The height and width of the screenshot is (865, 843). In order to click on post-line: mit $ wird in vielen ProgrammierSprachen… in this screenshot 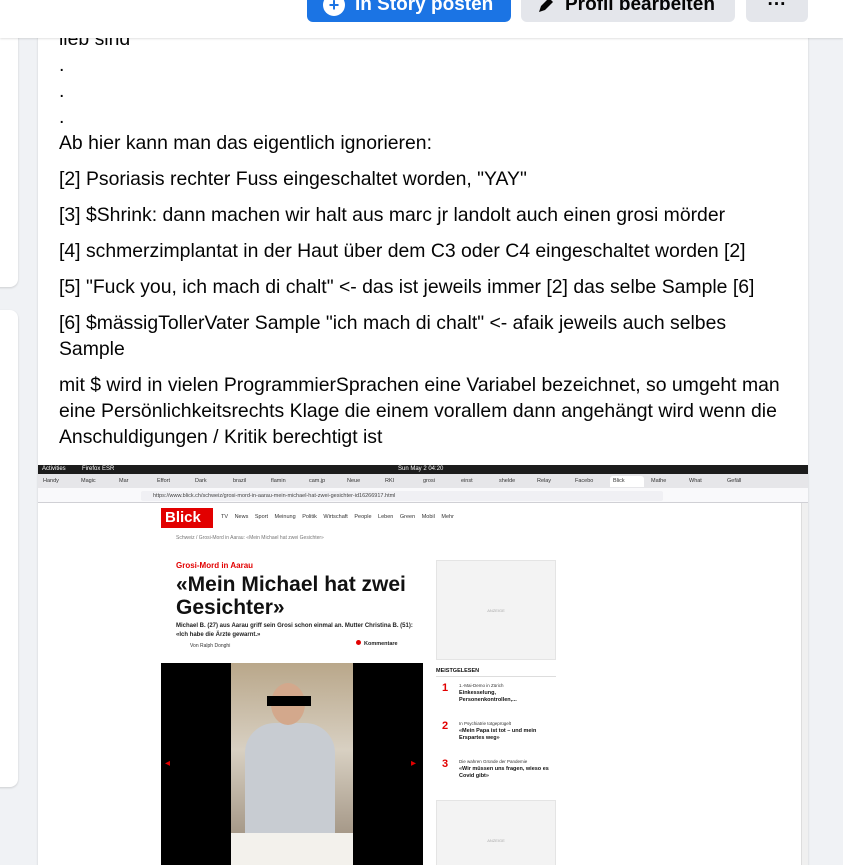, I will do `click(422, 411)`.